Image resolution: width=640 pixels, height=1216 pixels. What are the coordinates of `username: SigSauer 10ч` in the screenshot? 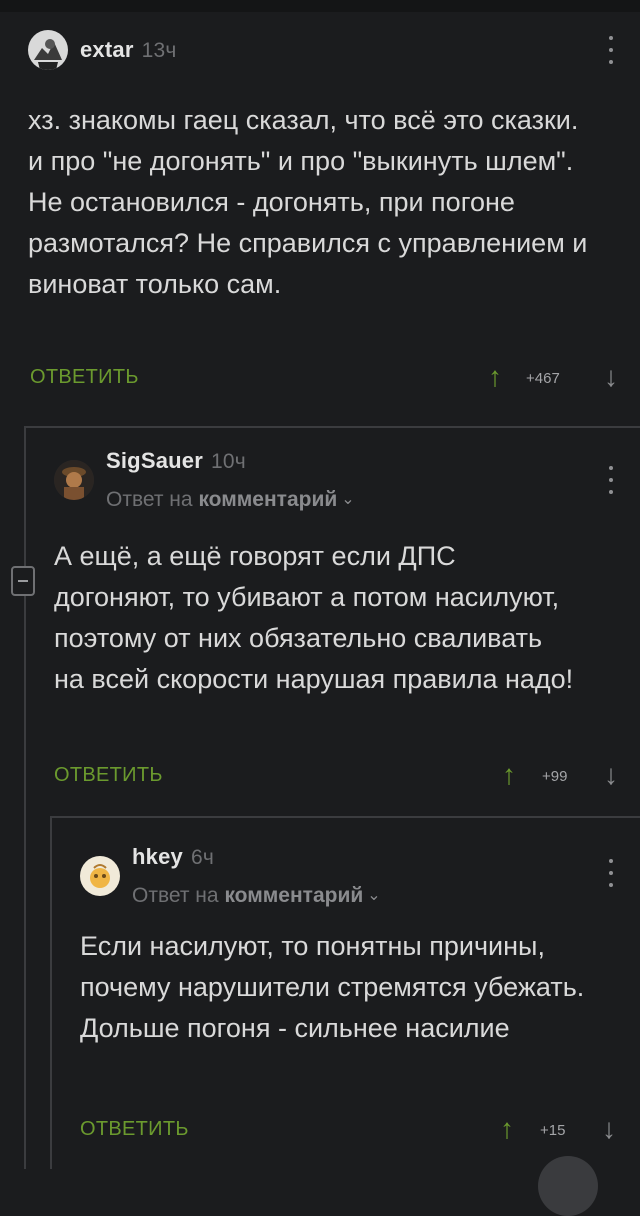 It's located at (176, 461).